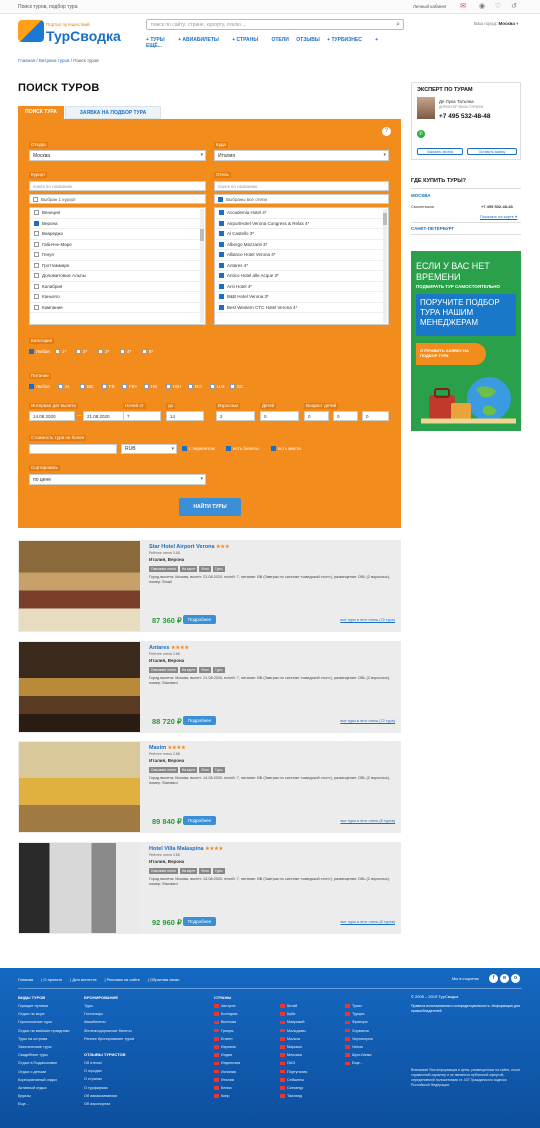  I want to click on kid-age-2: 0, so click(345, 416).